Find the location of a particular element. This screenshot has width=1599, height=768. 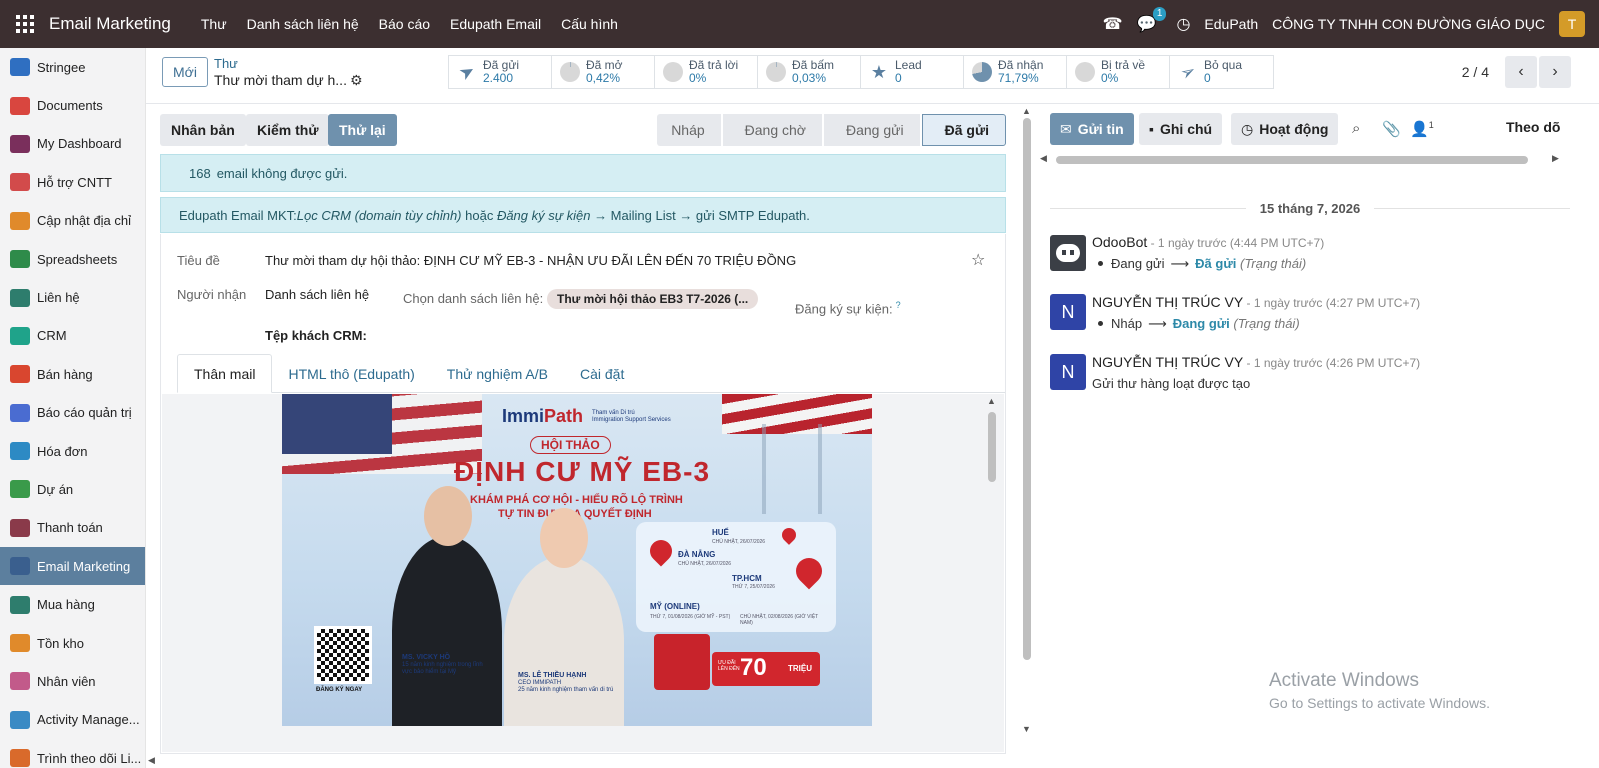

stage-queued: Đang chờ is located at coordinates (772, 130).